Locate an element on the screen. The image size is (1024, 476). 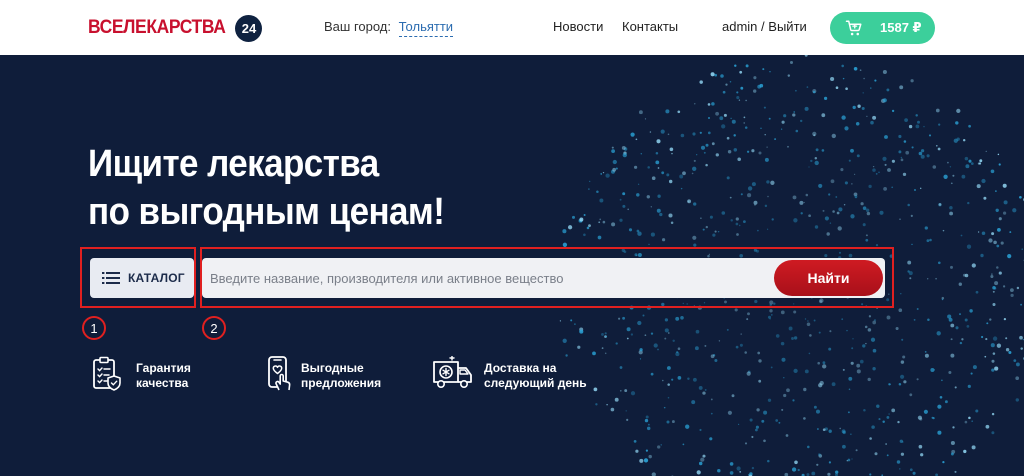
feature-delivery-line-2: следующий день is located at coordinates (535, 383).